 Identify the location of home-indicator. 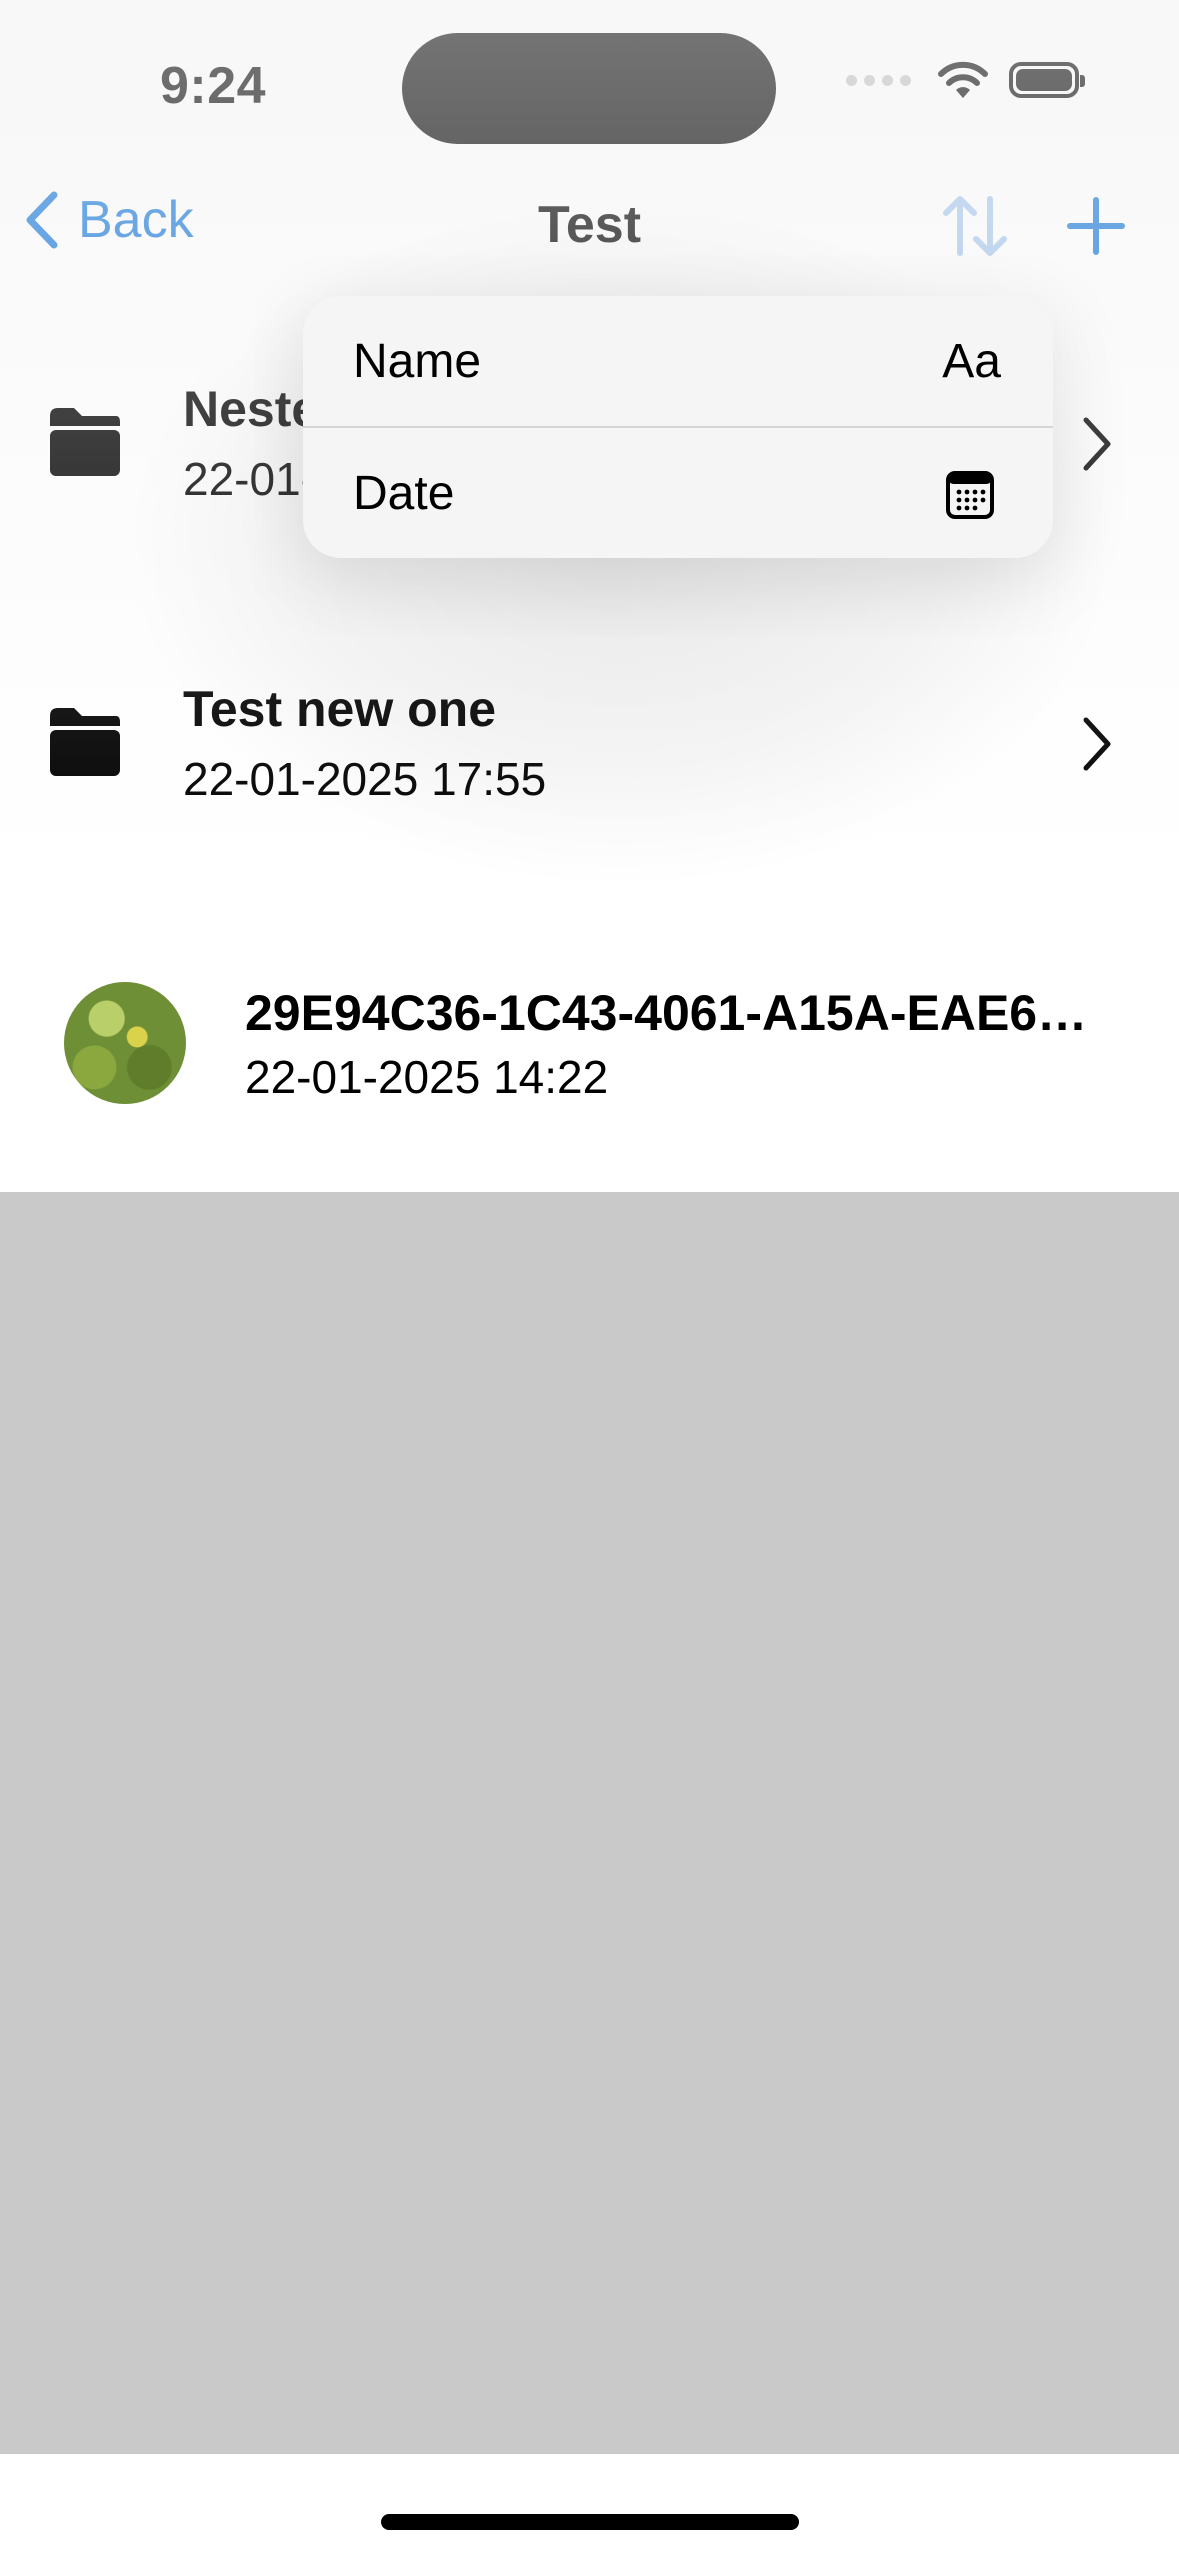
(590, 2522).